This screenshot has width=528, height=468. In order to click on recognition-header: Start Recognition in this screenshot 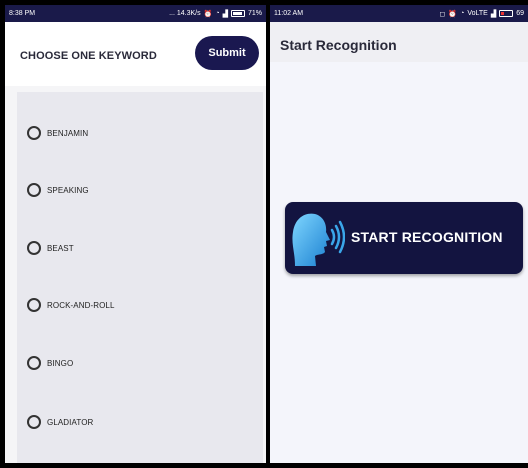, I will do `click(399, 42)`.